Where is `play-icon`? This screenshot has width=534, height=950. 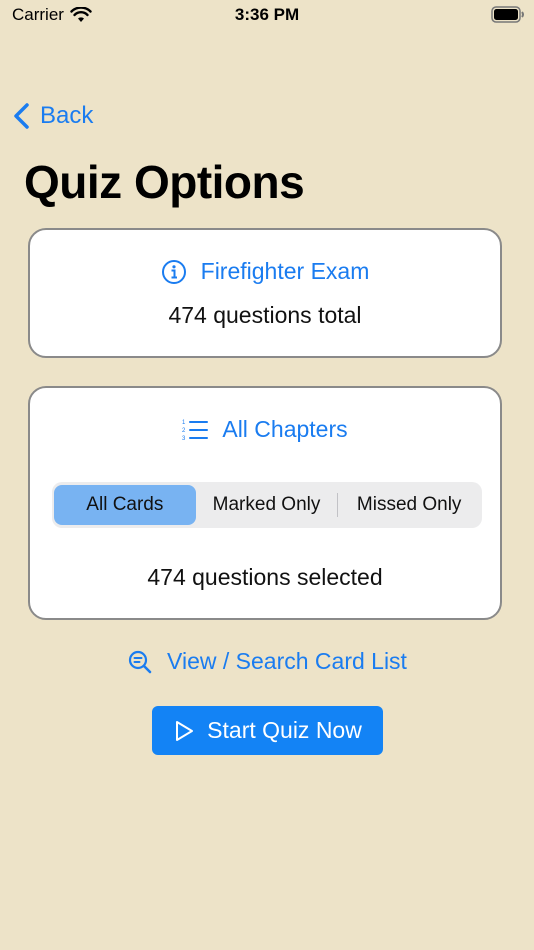
play-icon is located at coordinates (185, 730).